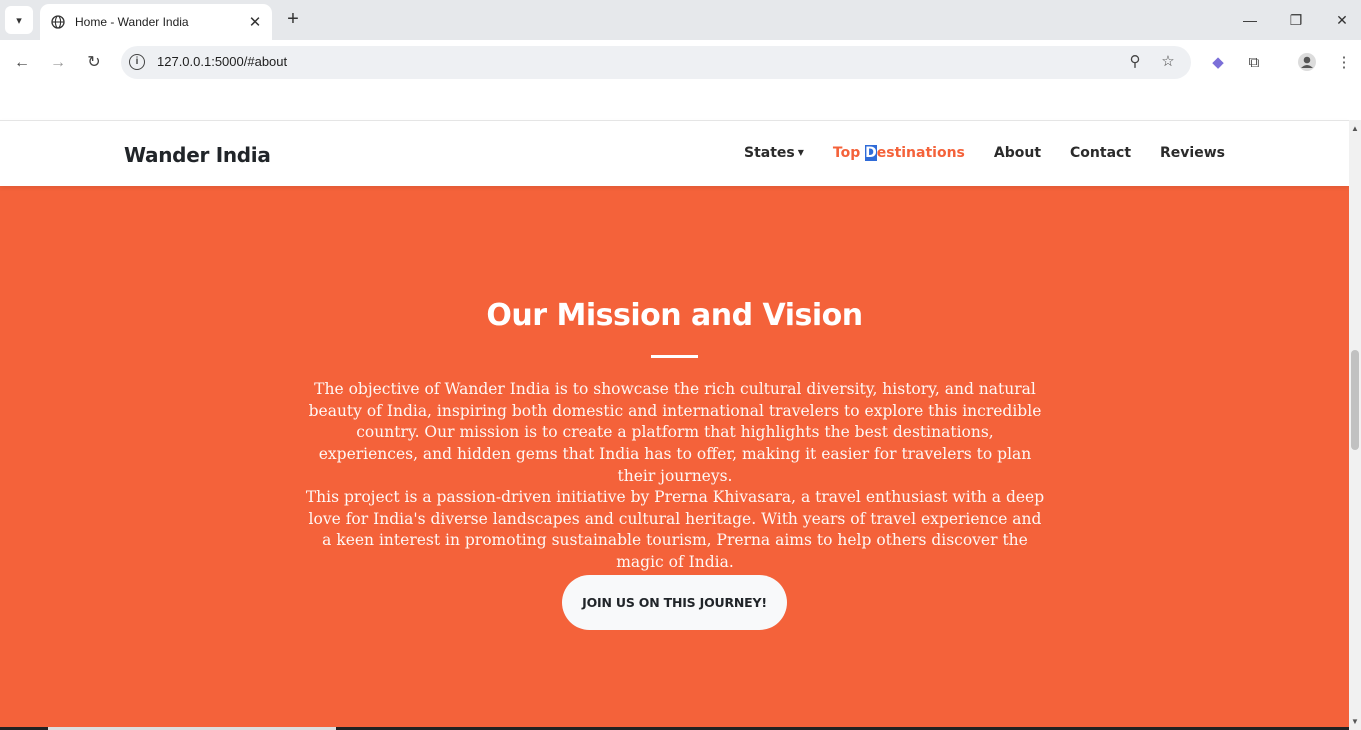 The height and width of the screenshot is (730, 1361). What do you see at coordinates (1218, 63) in the screenshot?
I see `extension-icon: ◆` at bounding box center [1218, 63].